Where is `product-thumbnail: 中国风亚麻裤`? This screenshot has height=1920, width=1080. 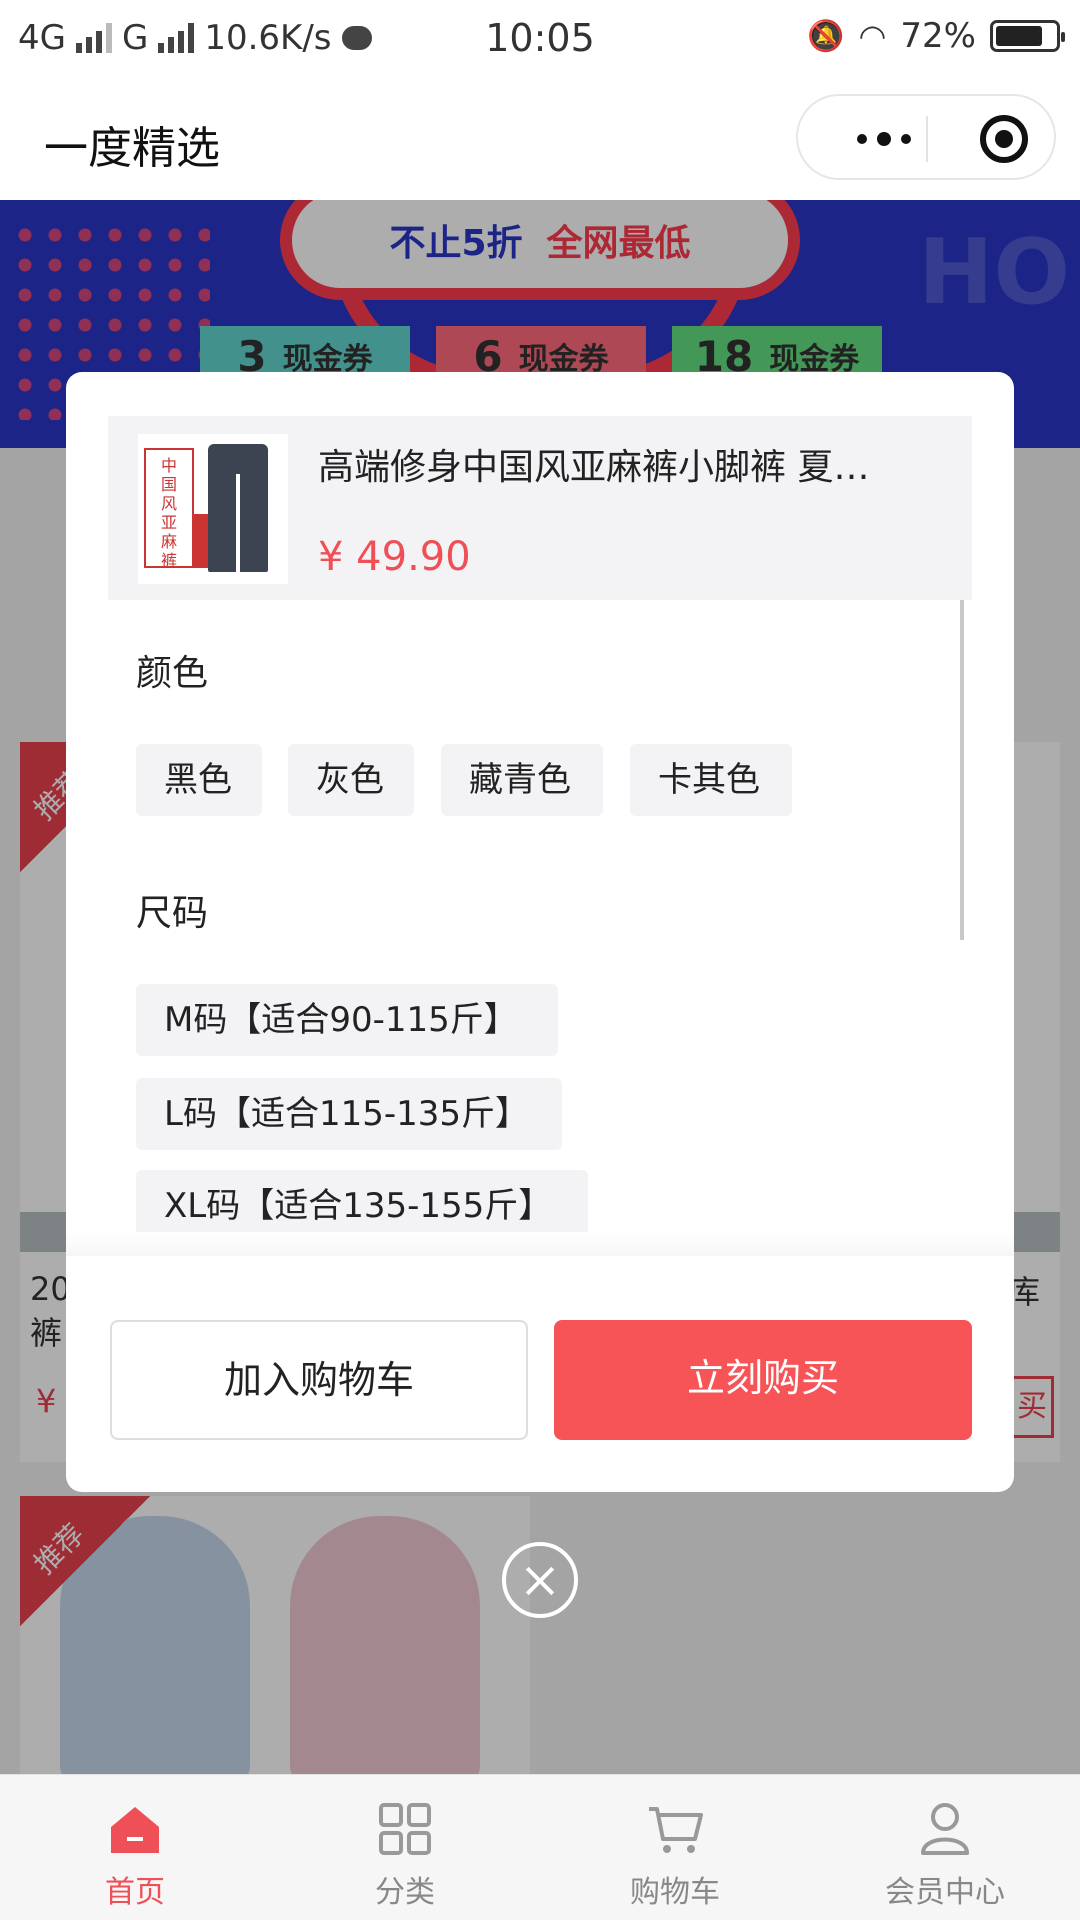 product-thumbnail: 中国风亚麻裤 is located at coordinates (213, 509).